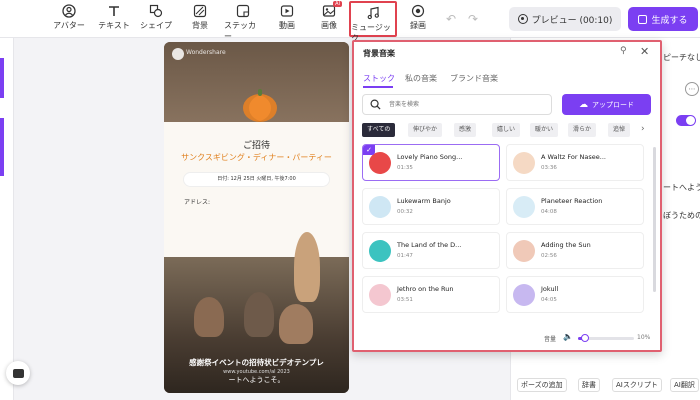 This screenshot has height=400, width=700. Describe the element at coordinates (375, 104) in the screenshot. I see `search-icon` at that location.